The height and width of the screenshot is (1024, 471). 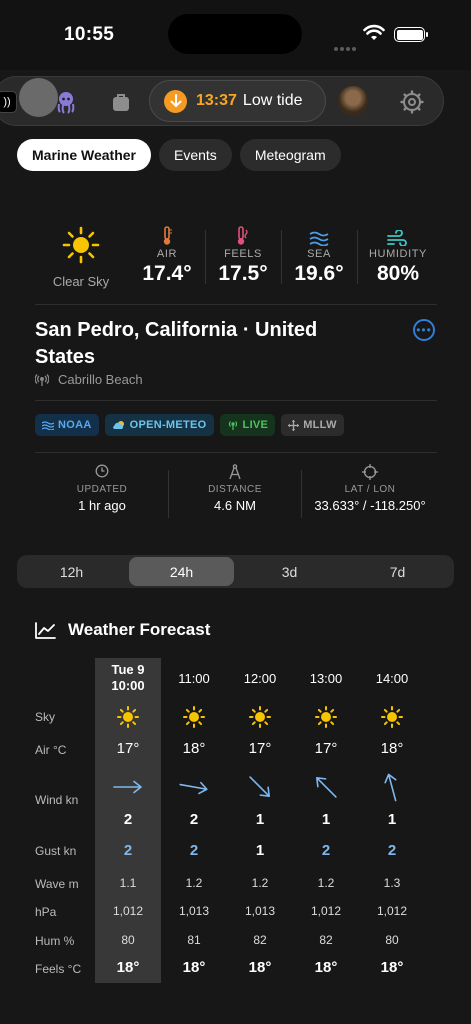 I want to click on location-title: San Pedro, California · United States, so click(x=176, y=343).